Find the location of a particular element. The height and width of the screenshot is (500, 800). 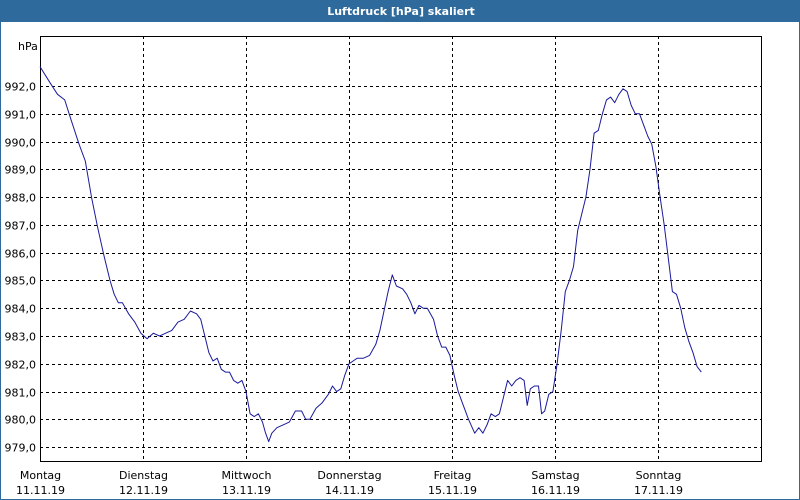

y-tick-label: 991,0 is located at coordinates (21, 115).